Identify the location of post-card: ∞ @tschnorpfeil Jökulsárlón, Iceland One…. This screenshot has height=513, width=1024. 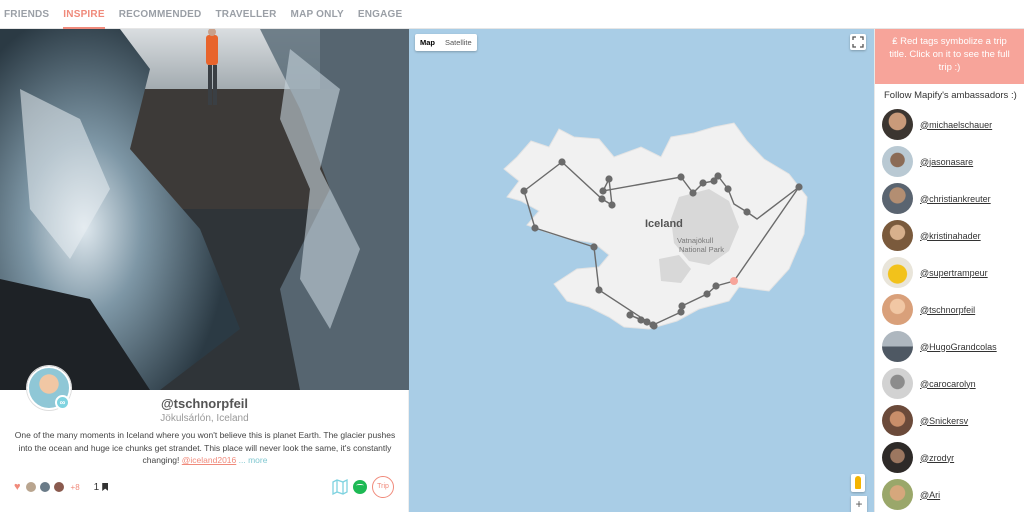
(204, 439).